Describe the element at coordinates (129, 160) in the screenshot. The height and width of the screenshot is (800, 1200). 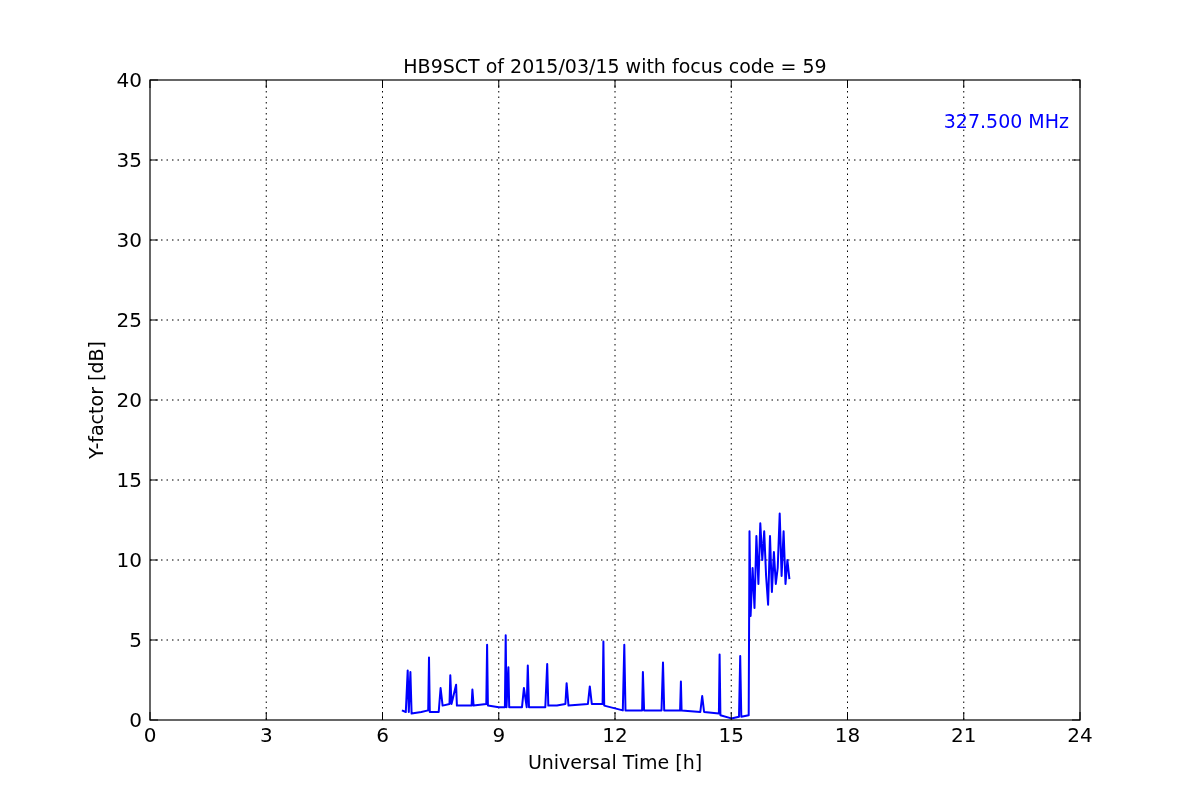
I see `tick-label: 35` at that location.